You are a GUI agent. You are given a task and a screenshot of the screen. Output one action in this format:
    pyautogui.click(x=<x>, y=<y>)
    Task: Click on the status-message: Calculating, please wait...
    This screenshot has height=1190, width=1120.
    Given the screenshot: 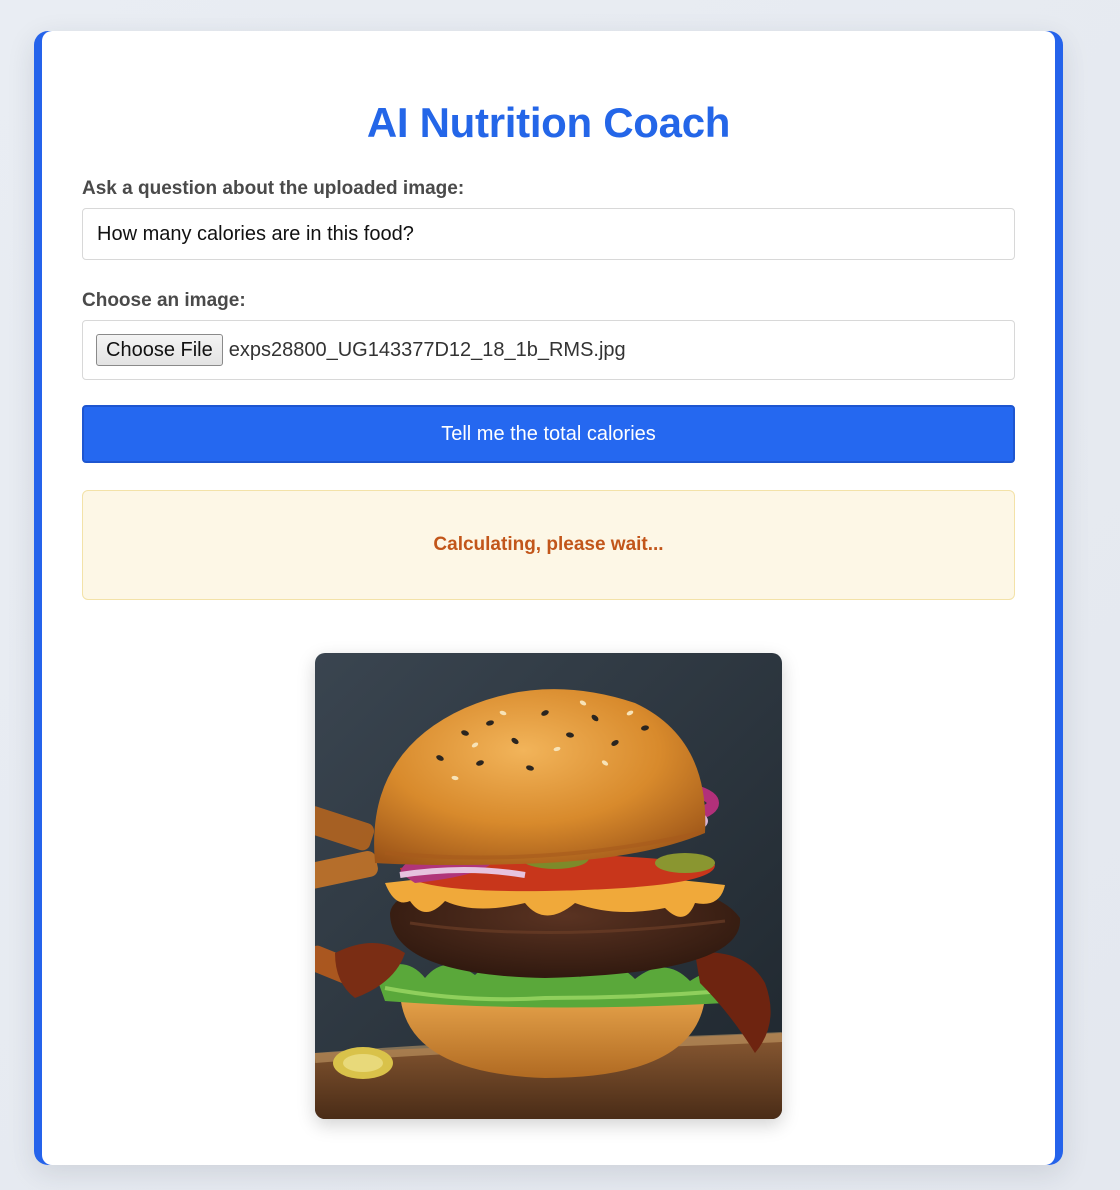 What is the action you would take?
    pyautogui.click(x=548, y=544)
    